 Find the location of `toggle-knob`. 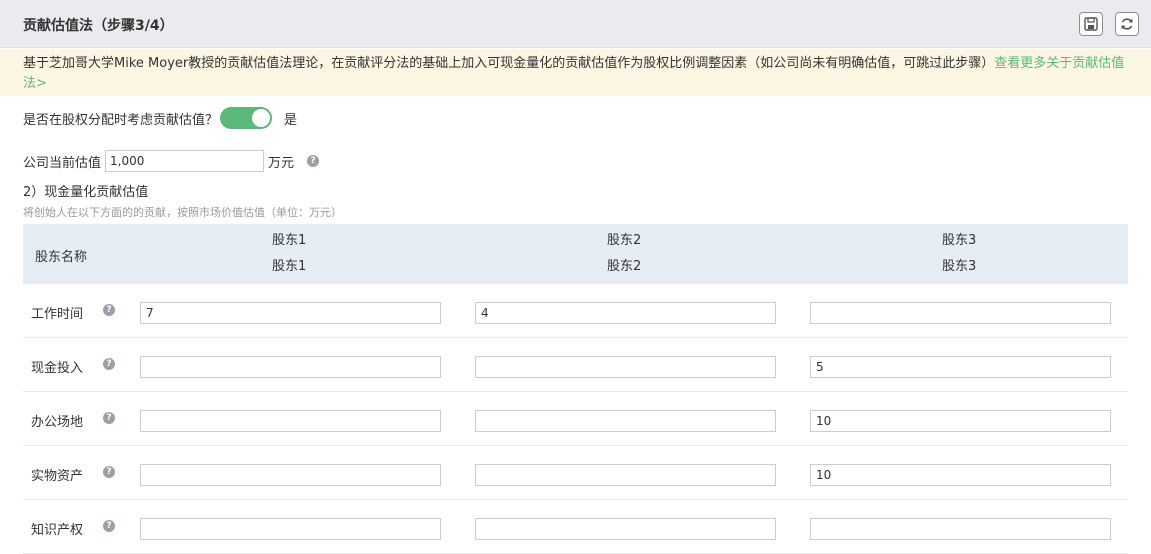

toggle-knob is located at coordinates (261, 118).